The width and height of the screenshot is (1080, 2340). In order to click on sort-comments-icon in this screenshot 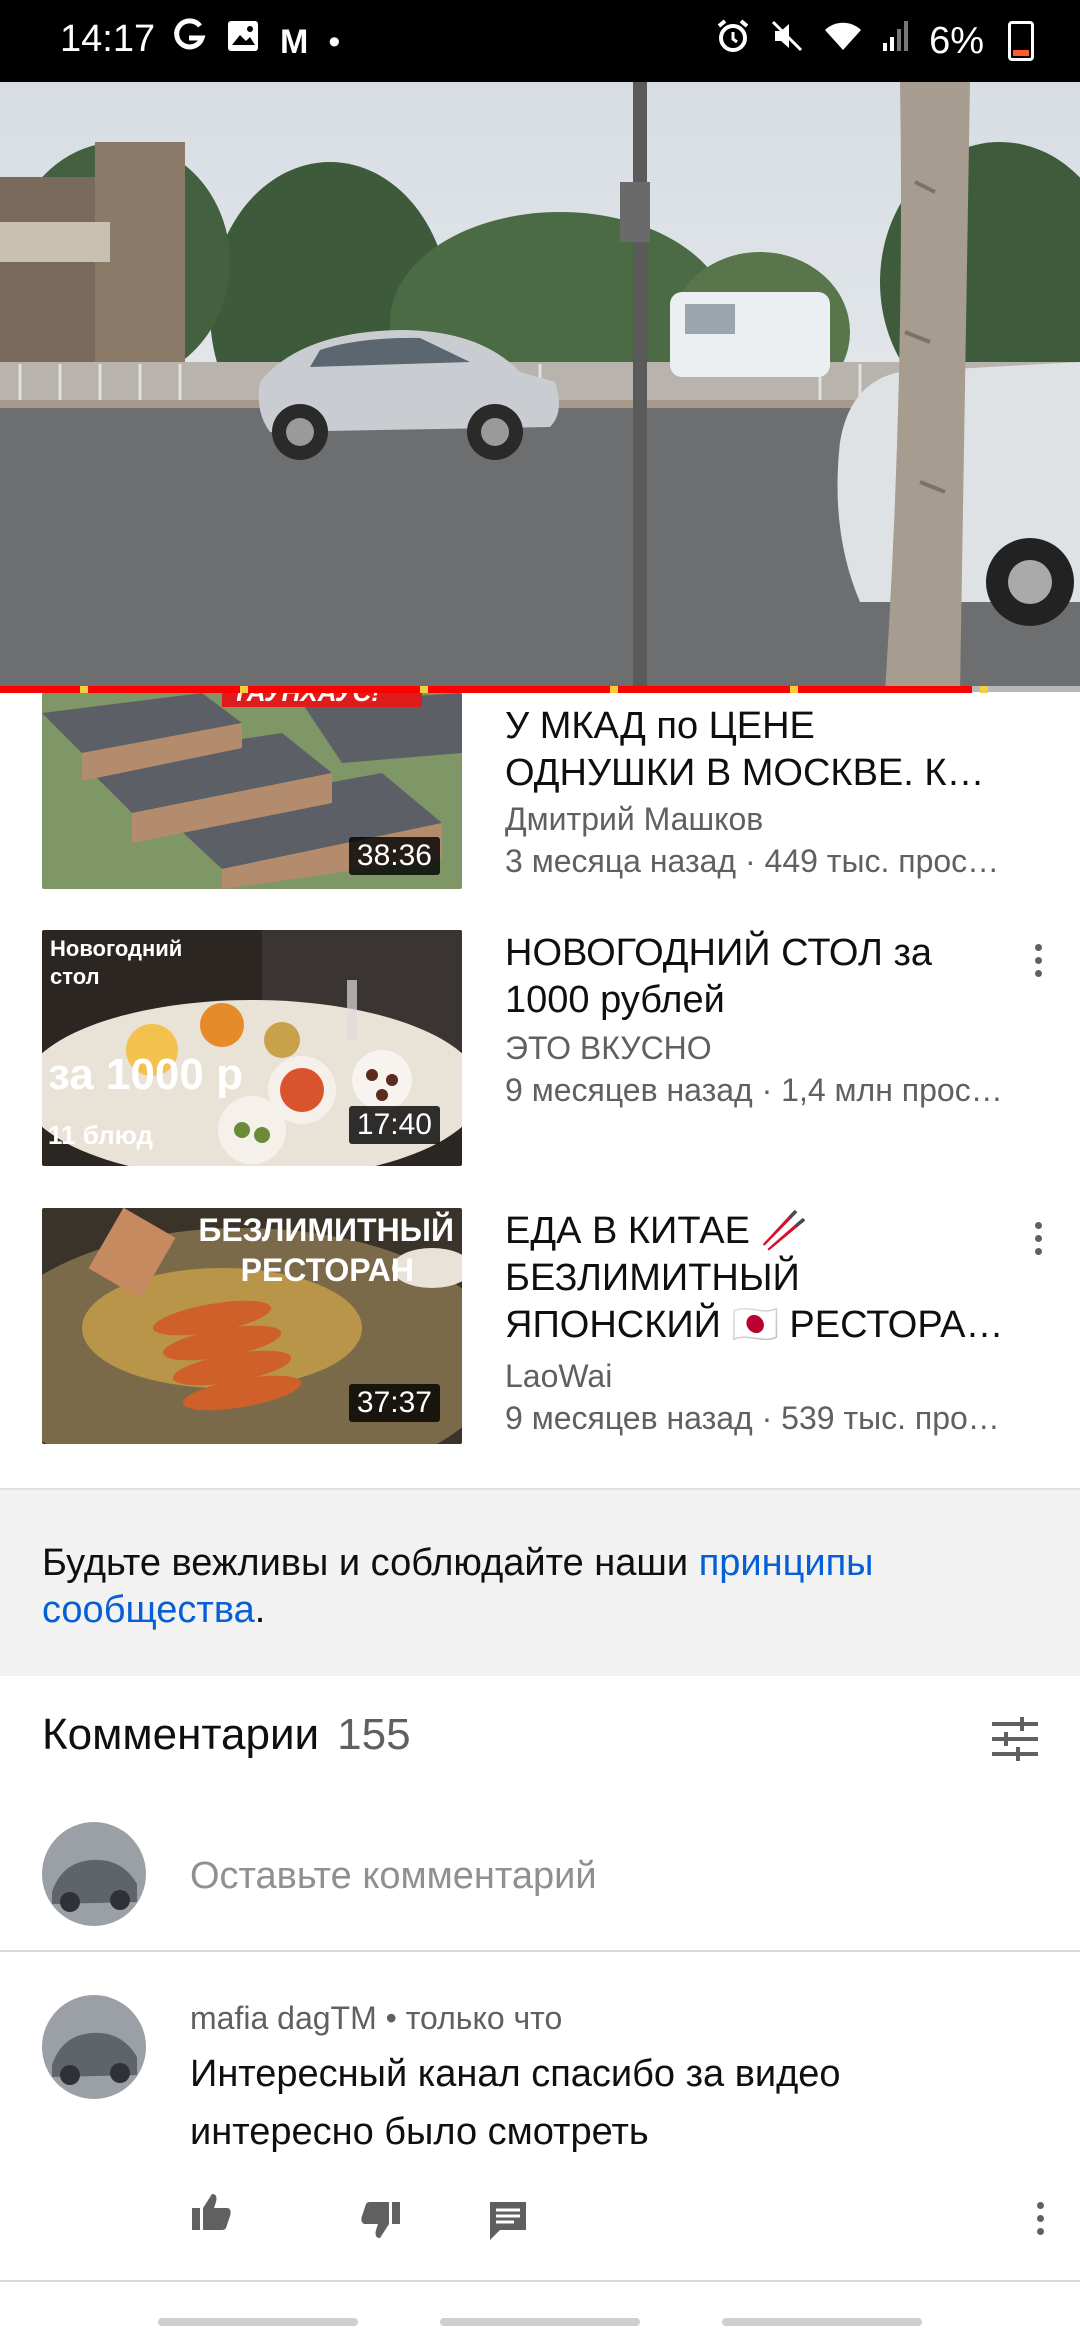, I will do `click(1015, 1739)`.